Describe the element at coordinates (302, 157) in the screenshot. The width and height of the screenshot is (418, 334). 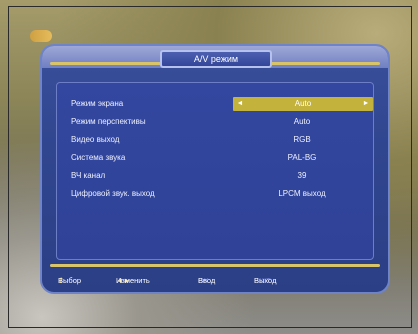
I see `setting-value: PAL-BG` at that location.